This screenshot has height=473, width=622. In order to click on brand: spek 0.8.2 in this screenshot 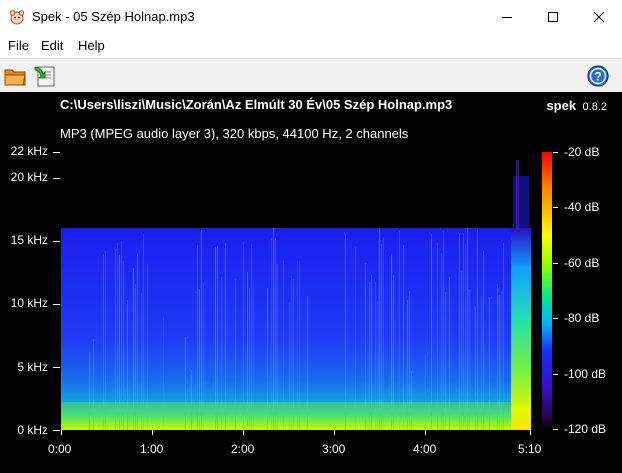, I will do `click(576, 106)`.